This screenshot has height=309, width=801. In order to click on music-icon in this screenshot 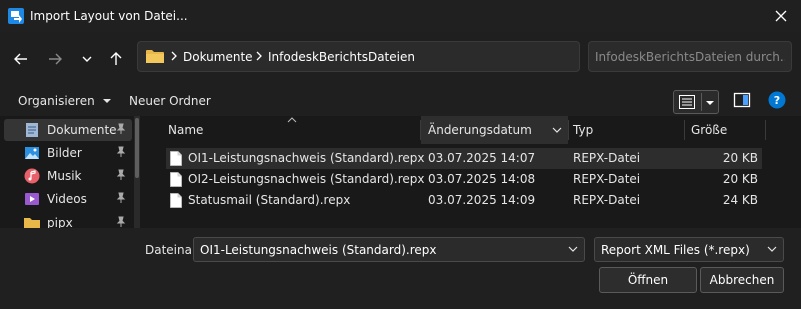, I will do `click(32, 176)`.